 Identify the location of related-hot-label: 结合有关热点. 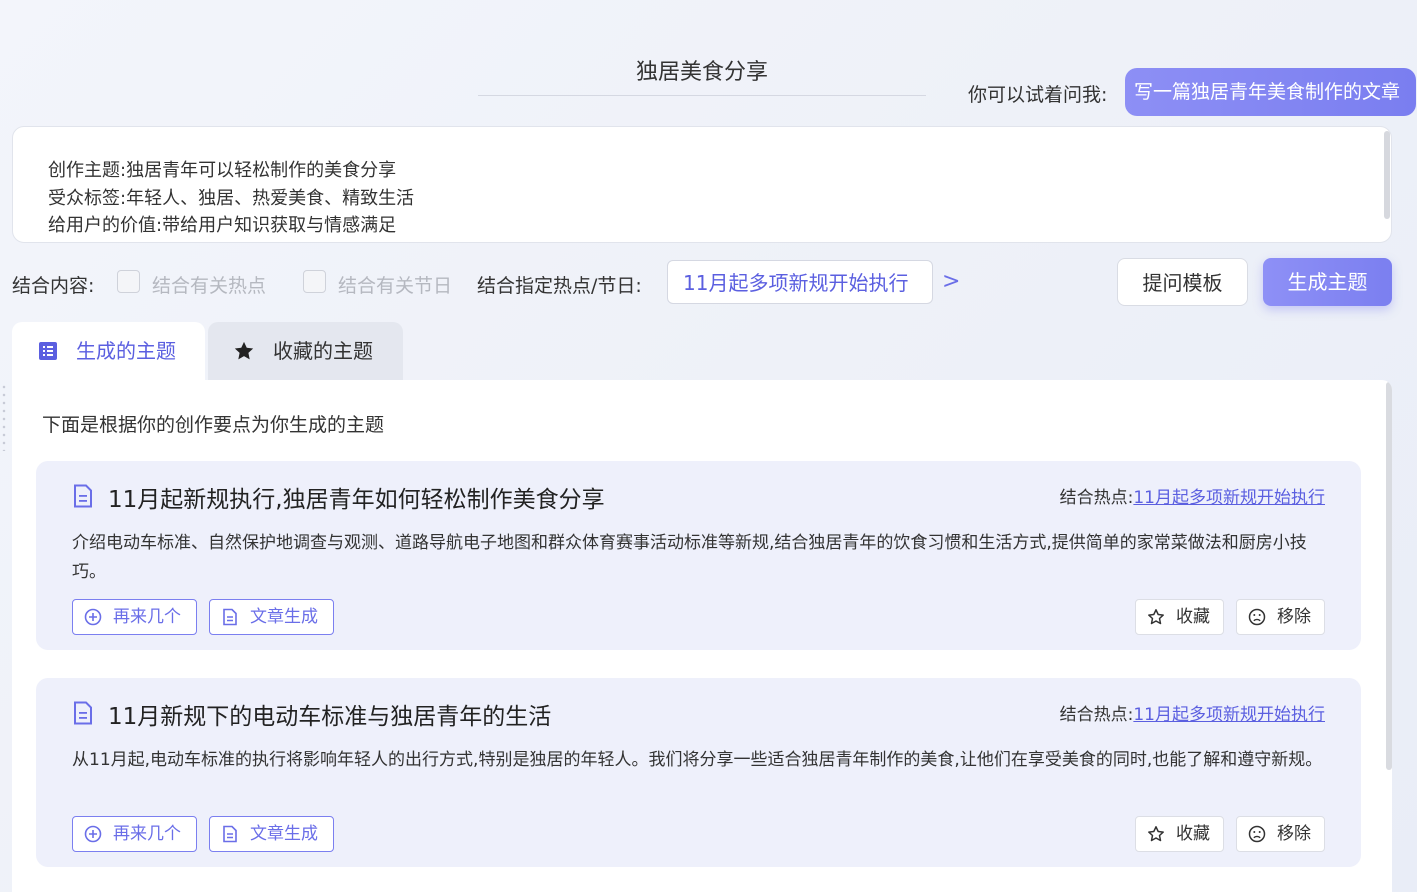
(209, 286).